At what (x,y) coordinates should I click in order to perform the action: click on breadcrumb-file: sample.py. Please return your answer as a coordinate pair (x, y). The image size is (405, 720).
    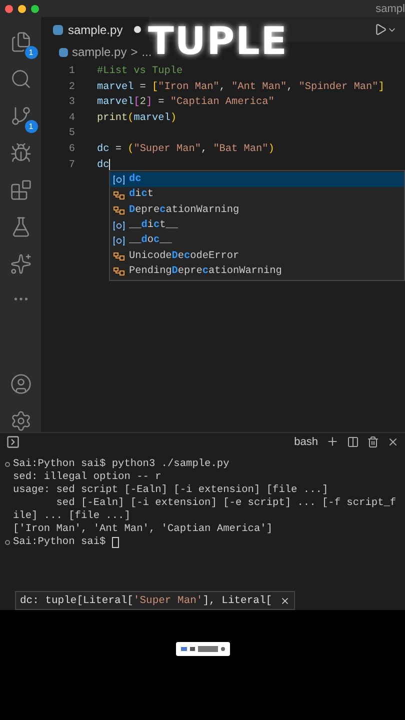
    Looking at the image, I should click on (99, 52).